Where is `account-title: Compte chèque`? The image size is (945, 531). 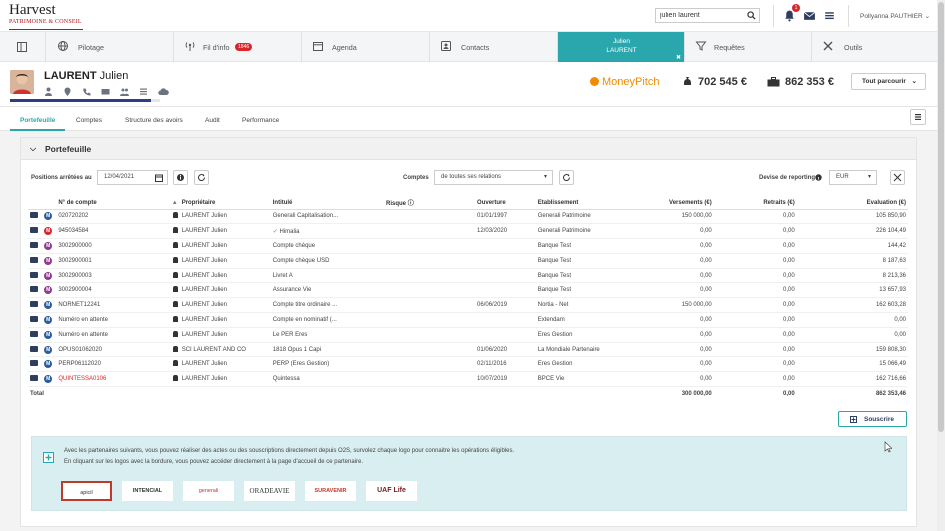 account-title: Compte chèque is located at coordinates (327, 246).